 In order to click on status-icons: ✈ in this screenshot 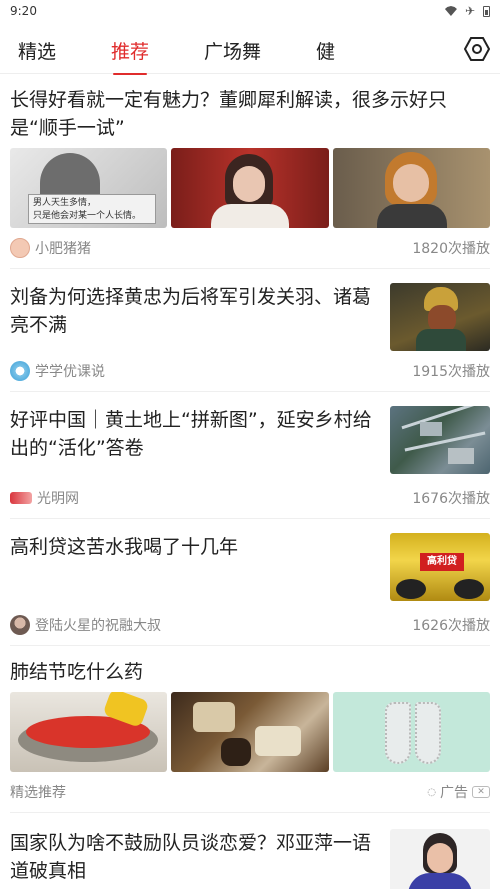, I will do `click(467, 11)`.